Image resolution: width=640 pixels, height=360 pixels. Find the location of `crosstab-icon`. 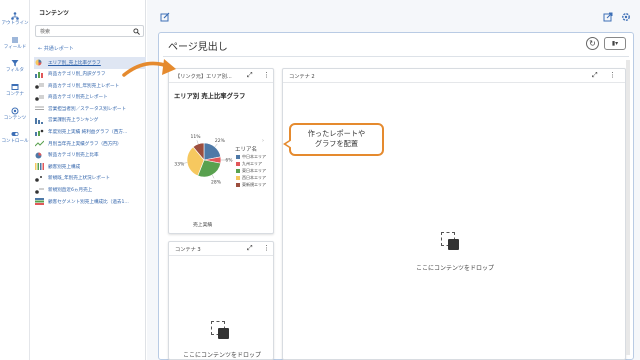

crosstab-icon is located at coordinates (39, 108).